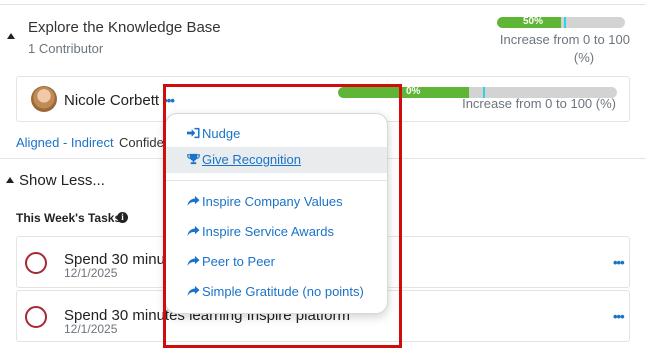 This screenshot has width=646, height=349. I want to click on menu-item-inspire-service-awards: Inspire Service Awards, so click(276, 232).